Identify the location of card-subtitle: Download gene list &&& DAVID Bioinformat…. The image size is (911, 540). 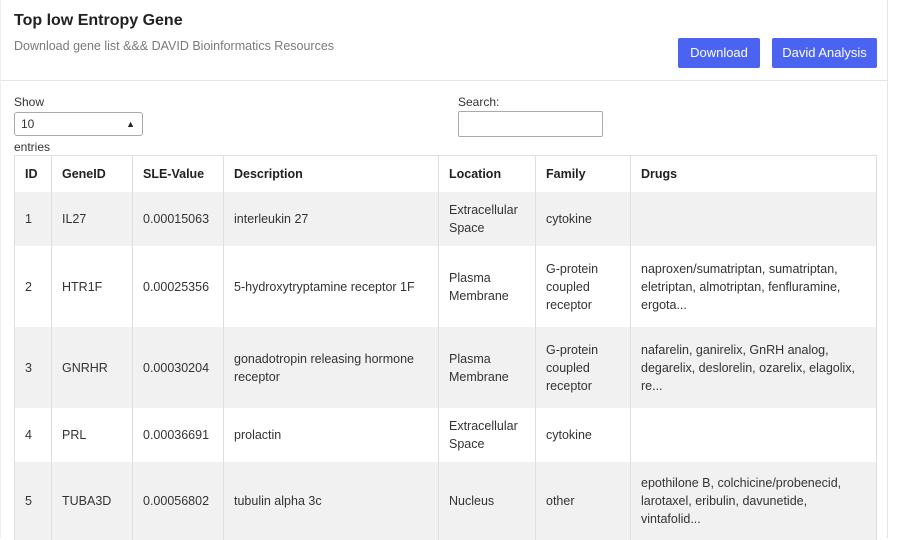
(174, 46).